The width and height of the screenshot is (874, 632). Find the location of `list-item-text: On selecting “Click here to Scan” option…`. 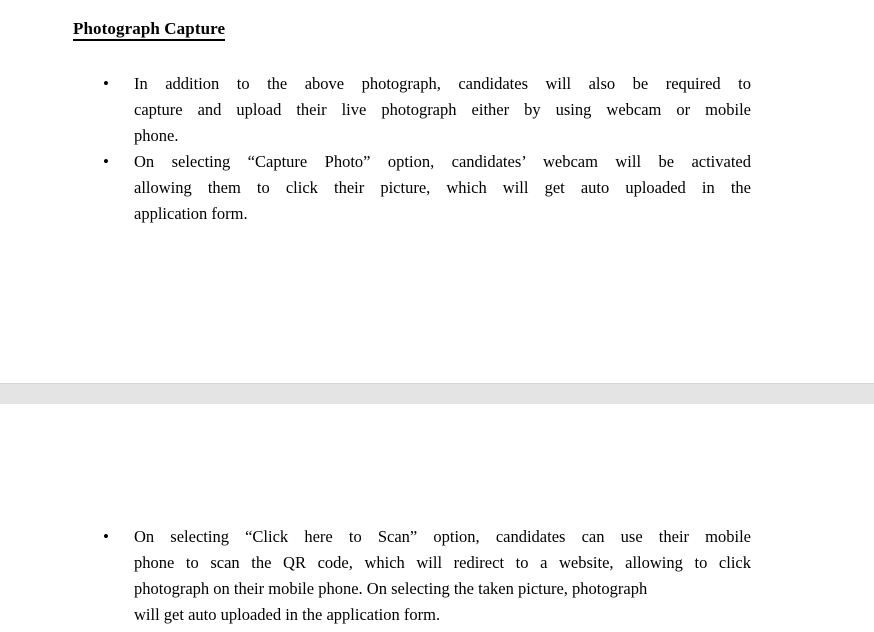

list-item-text: On selecting “Click here to Scan” option… is located at coordinates (442, 576).